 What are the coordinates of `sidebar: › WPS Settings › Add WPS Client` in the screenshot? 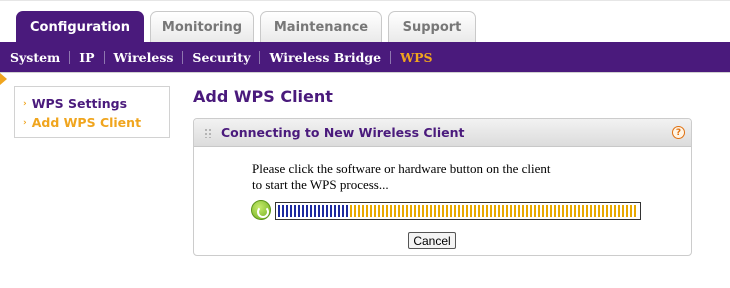 It's located at (92, 112).